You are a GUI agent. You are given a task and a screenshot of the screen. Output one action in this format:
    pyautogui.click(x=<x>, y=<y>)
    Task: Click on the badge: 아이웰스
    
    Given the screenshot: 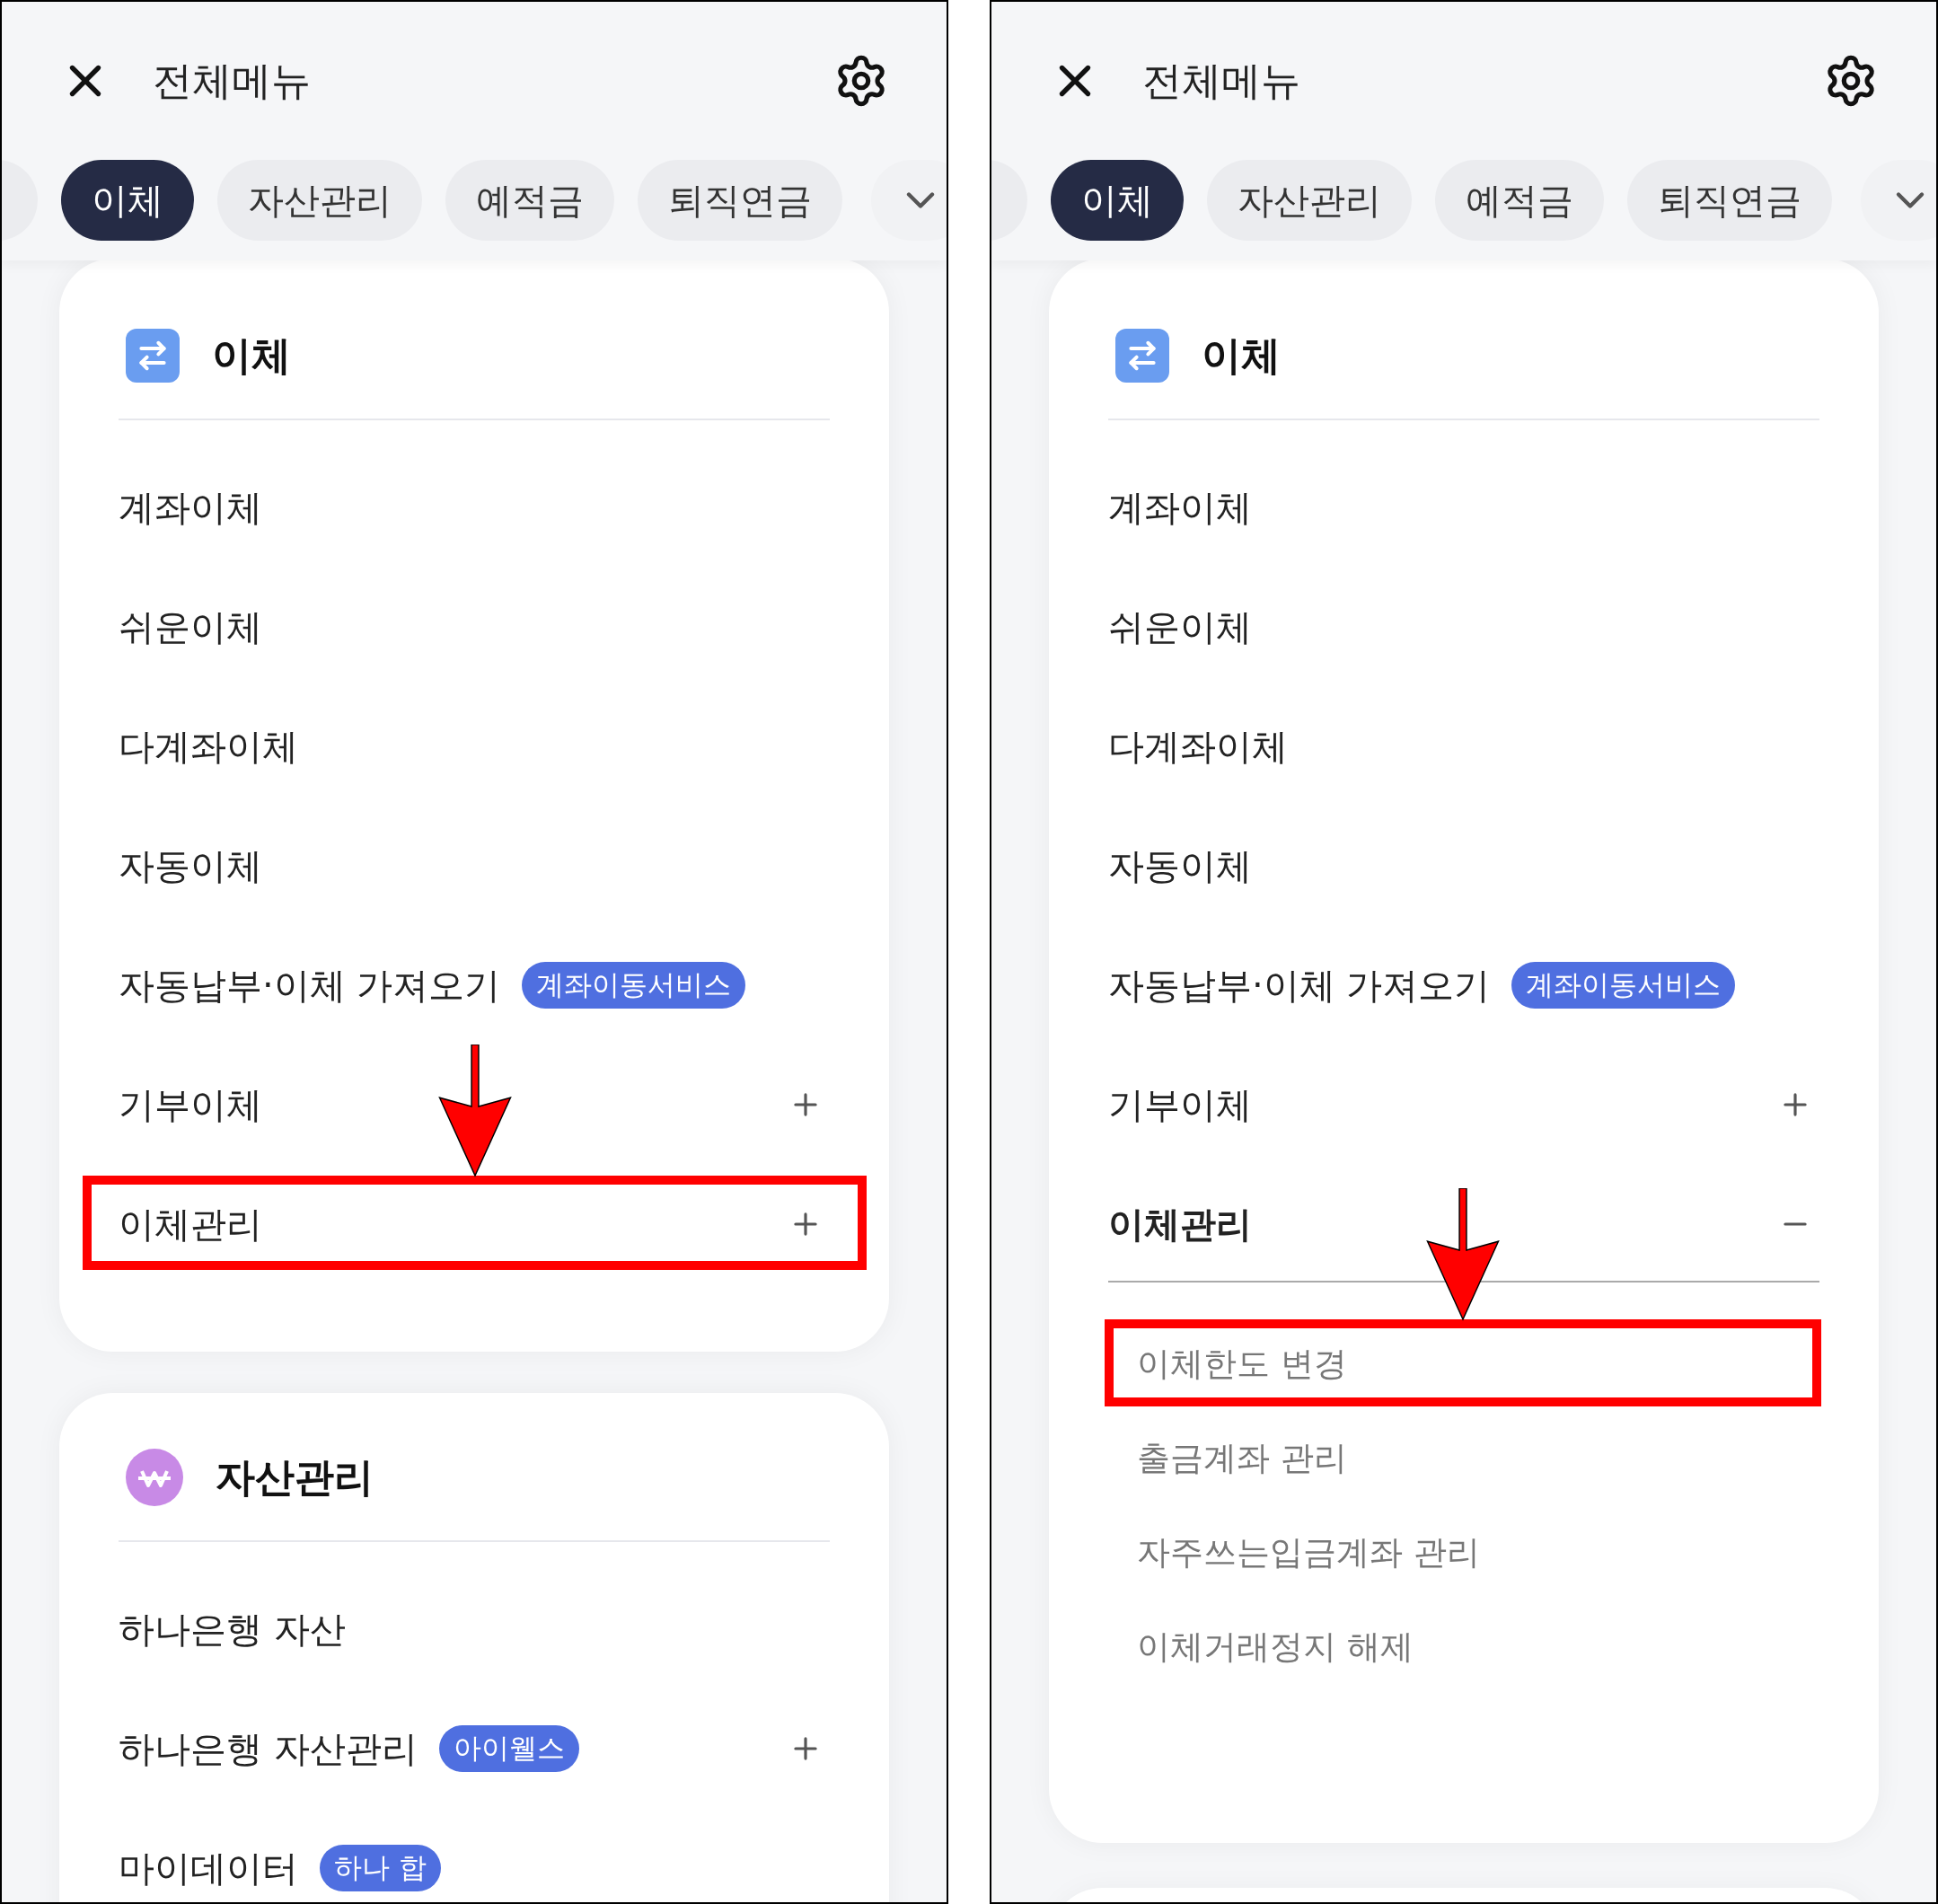 What is the action you would take?
    pyautogui.click(x=509, y=1748)
    